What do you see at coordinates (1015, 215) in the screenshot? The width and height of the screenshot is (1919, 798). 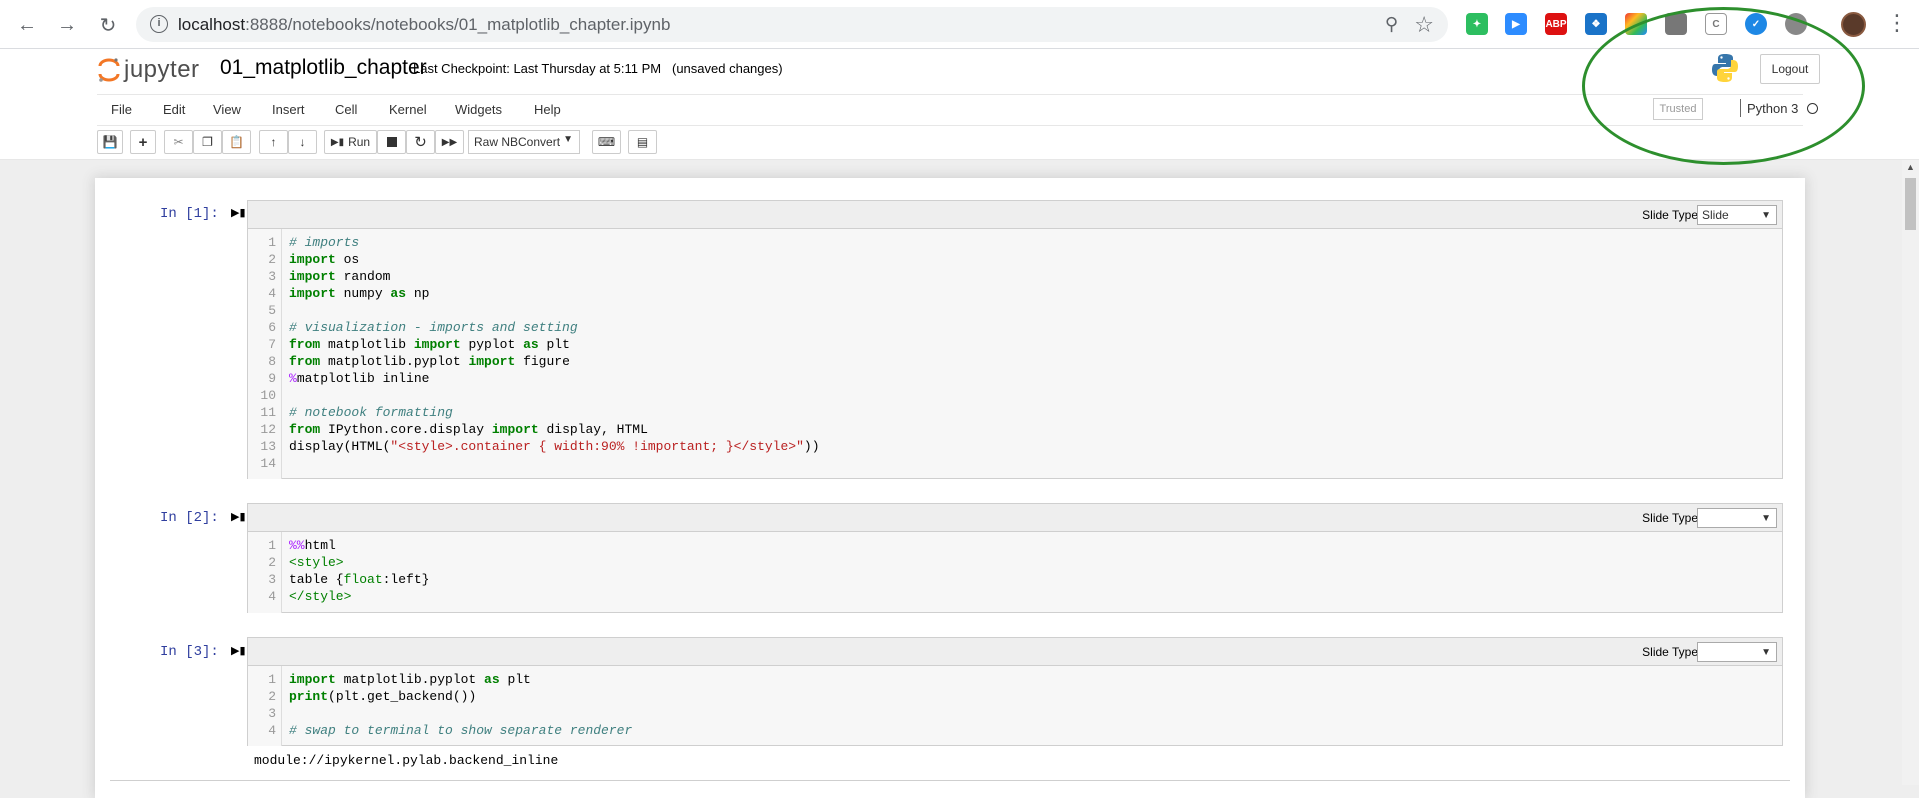 I see `slide-toolbar: Slide Type Slide ▼` at bounding box center [1015, 215].